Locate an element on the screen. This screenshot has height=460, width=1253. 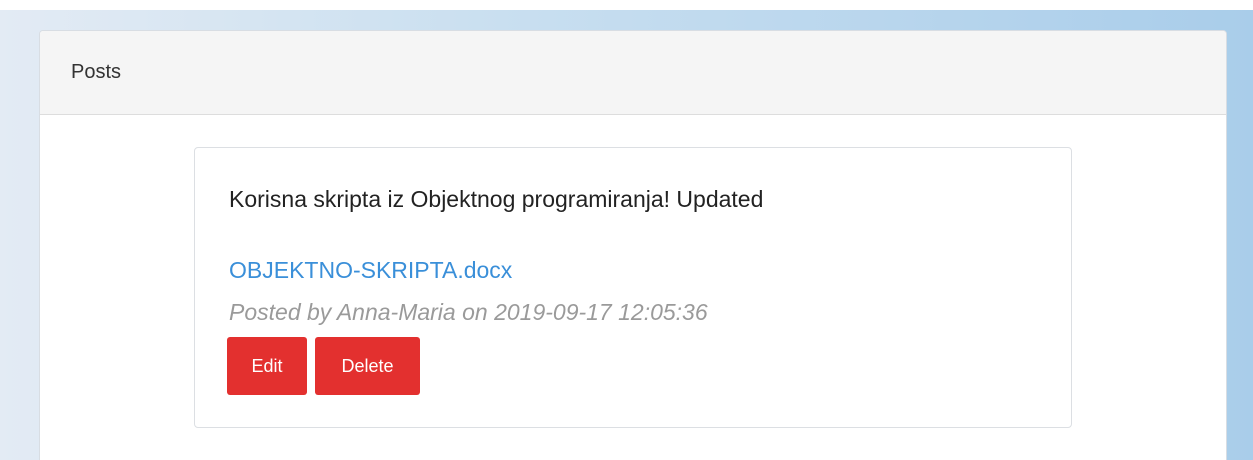
panel-title: Posts is located at coordinates (96, 72).